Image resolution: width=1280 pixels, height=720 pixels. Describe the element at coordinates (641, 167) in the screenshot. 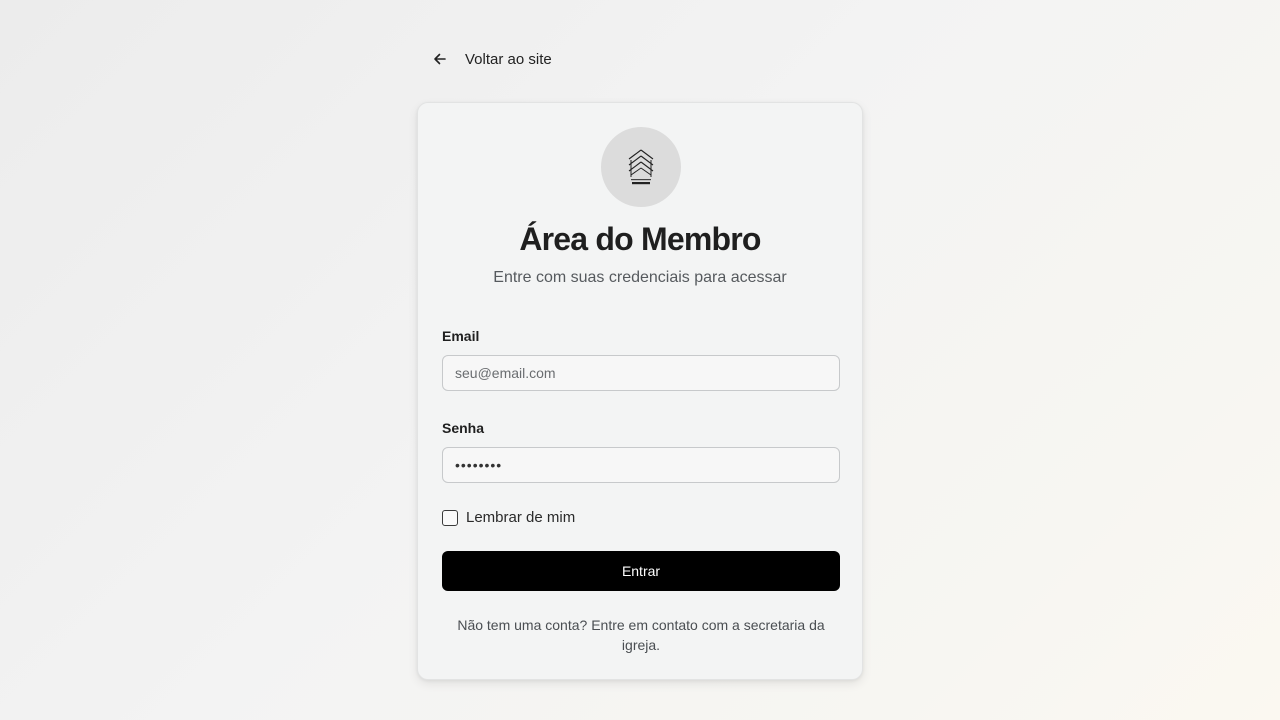

I see `church-logo-icon` at that location.